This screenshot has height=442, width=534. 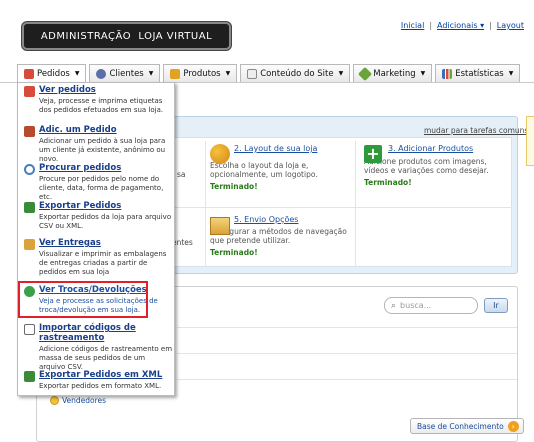 What do you see at coordinates (252, 73) in the screenshot?
I see `page-icon` at bounding box center [252, 73].